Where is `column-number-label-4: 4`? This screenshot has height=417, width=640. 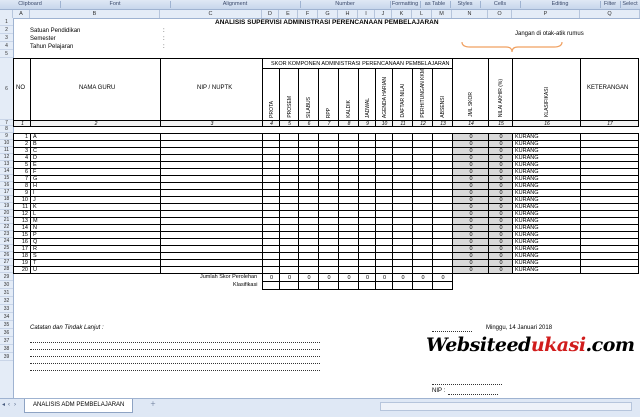 column-number-label-4: 4 is located at coordinates (271, 124).